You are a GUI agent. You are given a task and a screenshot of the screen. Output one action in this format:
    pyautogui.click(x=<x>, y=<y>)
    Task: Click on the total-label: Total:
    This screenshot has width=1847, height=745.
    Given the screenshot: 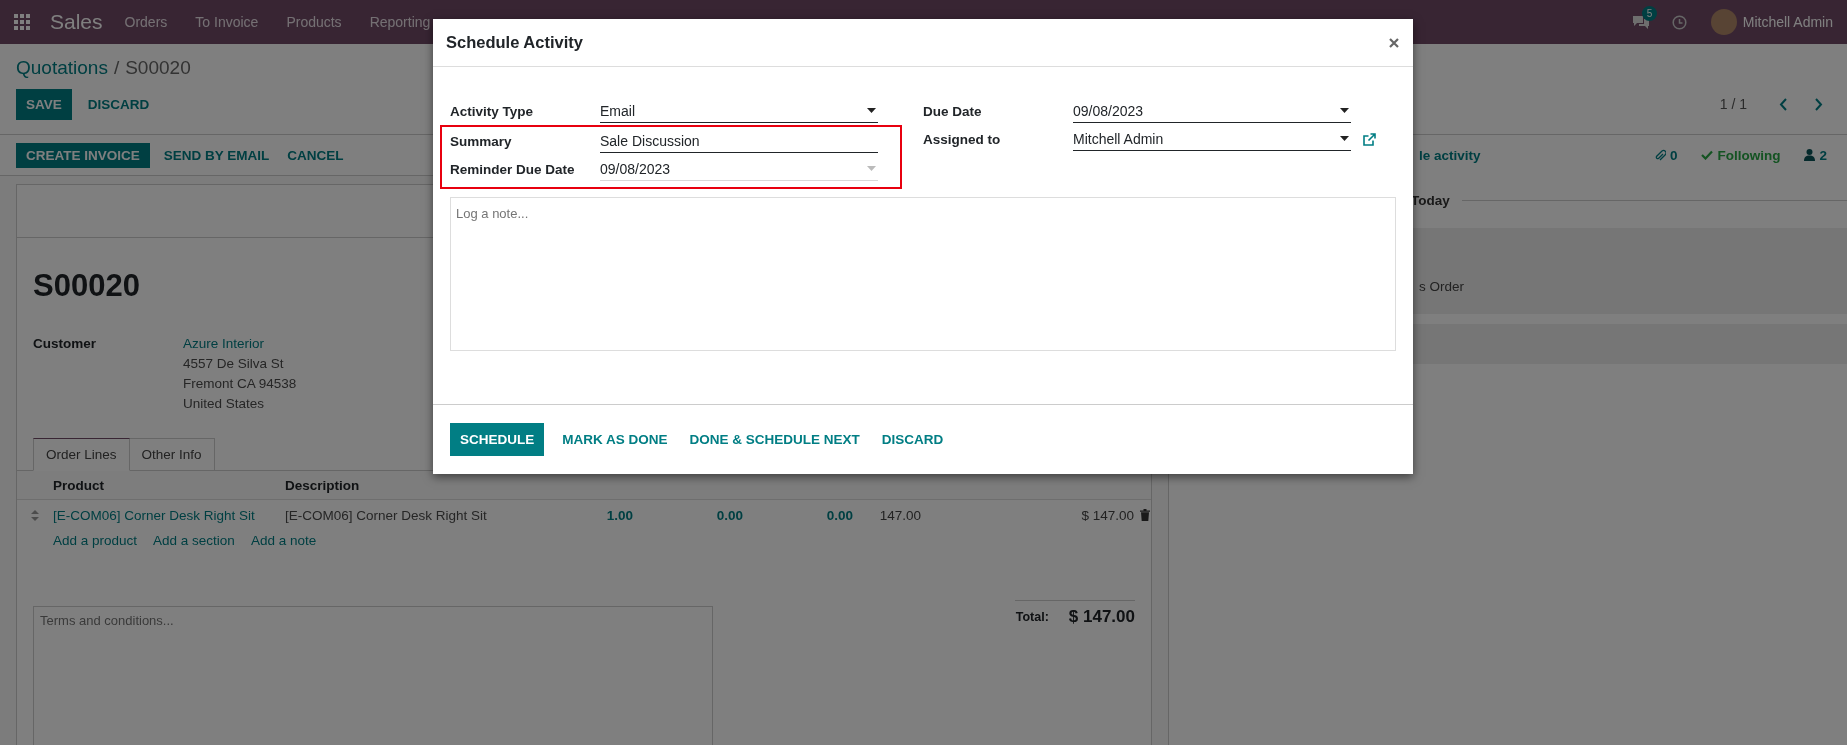 What is the action you would take?
    pyautogui.click(x=1032, y=617)
    